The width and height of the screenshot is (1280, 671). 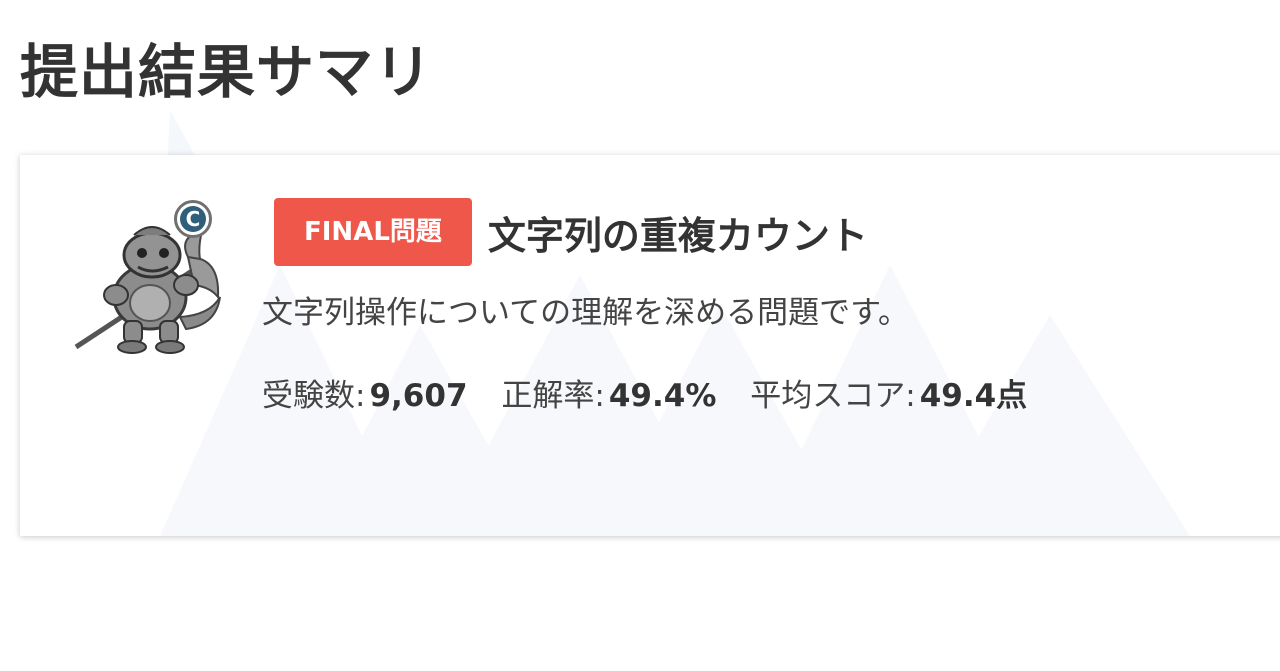 What do you see at coordinates (418, 396) in the screenshot?
I see `stat-value-examinees: 9,607` at bounding box center [418, 396].